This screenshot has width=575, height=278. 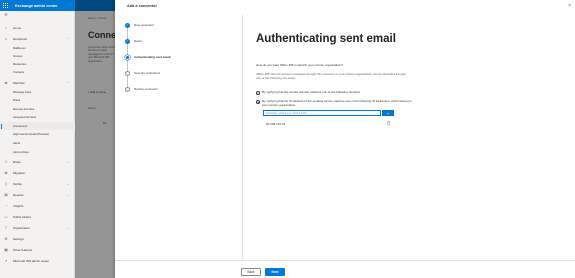 I want to click on sidebar-item-organization: ⚐ Organization ⌄, so click(x=37, y=228).